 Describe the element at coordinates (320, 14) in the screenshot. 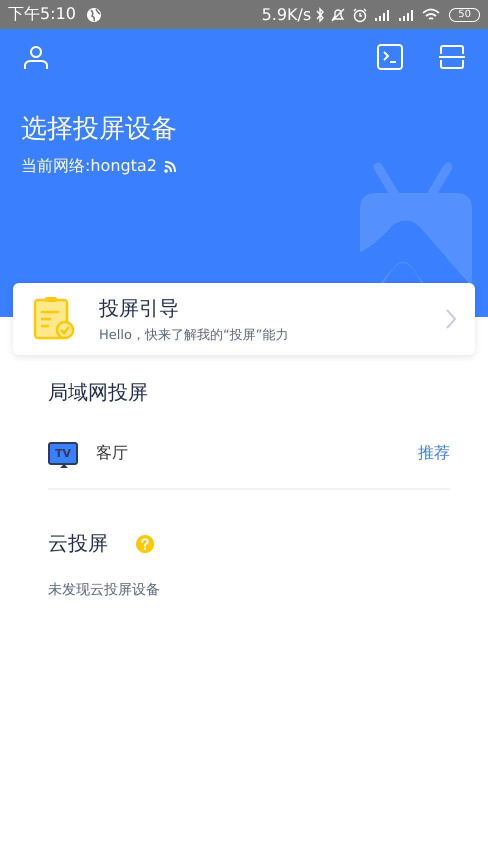

I see `bluetooth-icon` at that location.